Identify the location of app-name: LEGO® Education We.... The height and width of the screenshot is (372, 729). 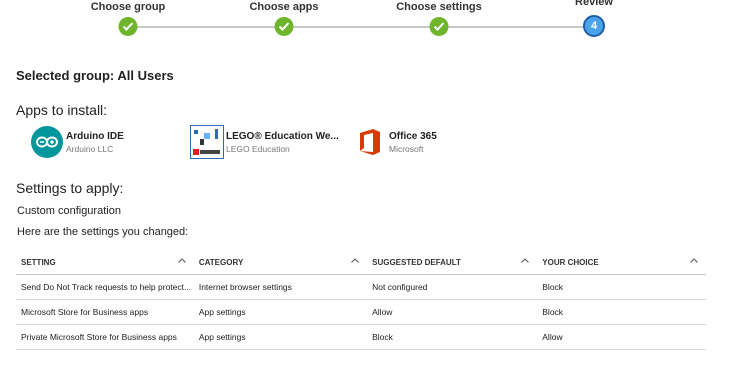
(282, 136).